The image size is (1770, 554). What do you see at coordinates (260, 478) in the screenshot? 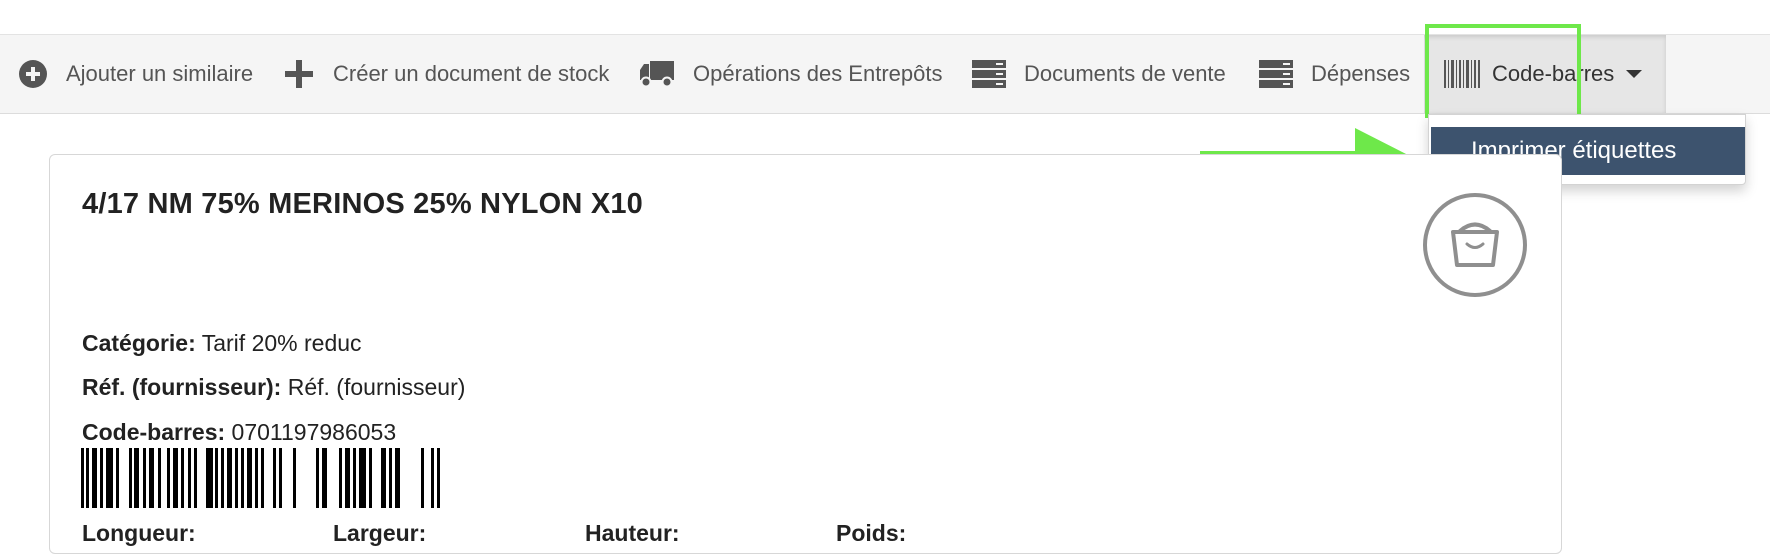
I see `barcode-image` at bounding box center [260, 478].